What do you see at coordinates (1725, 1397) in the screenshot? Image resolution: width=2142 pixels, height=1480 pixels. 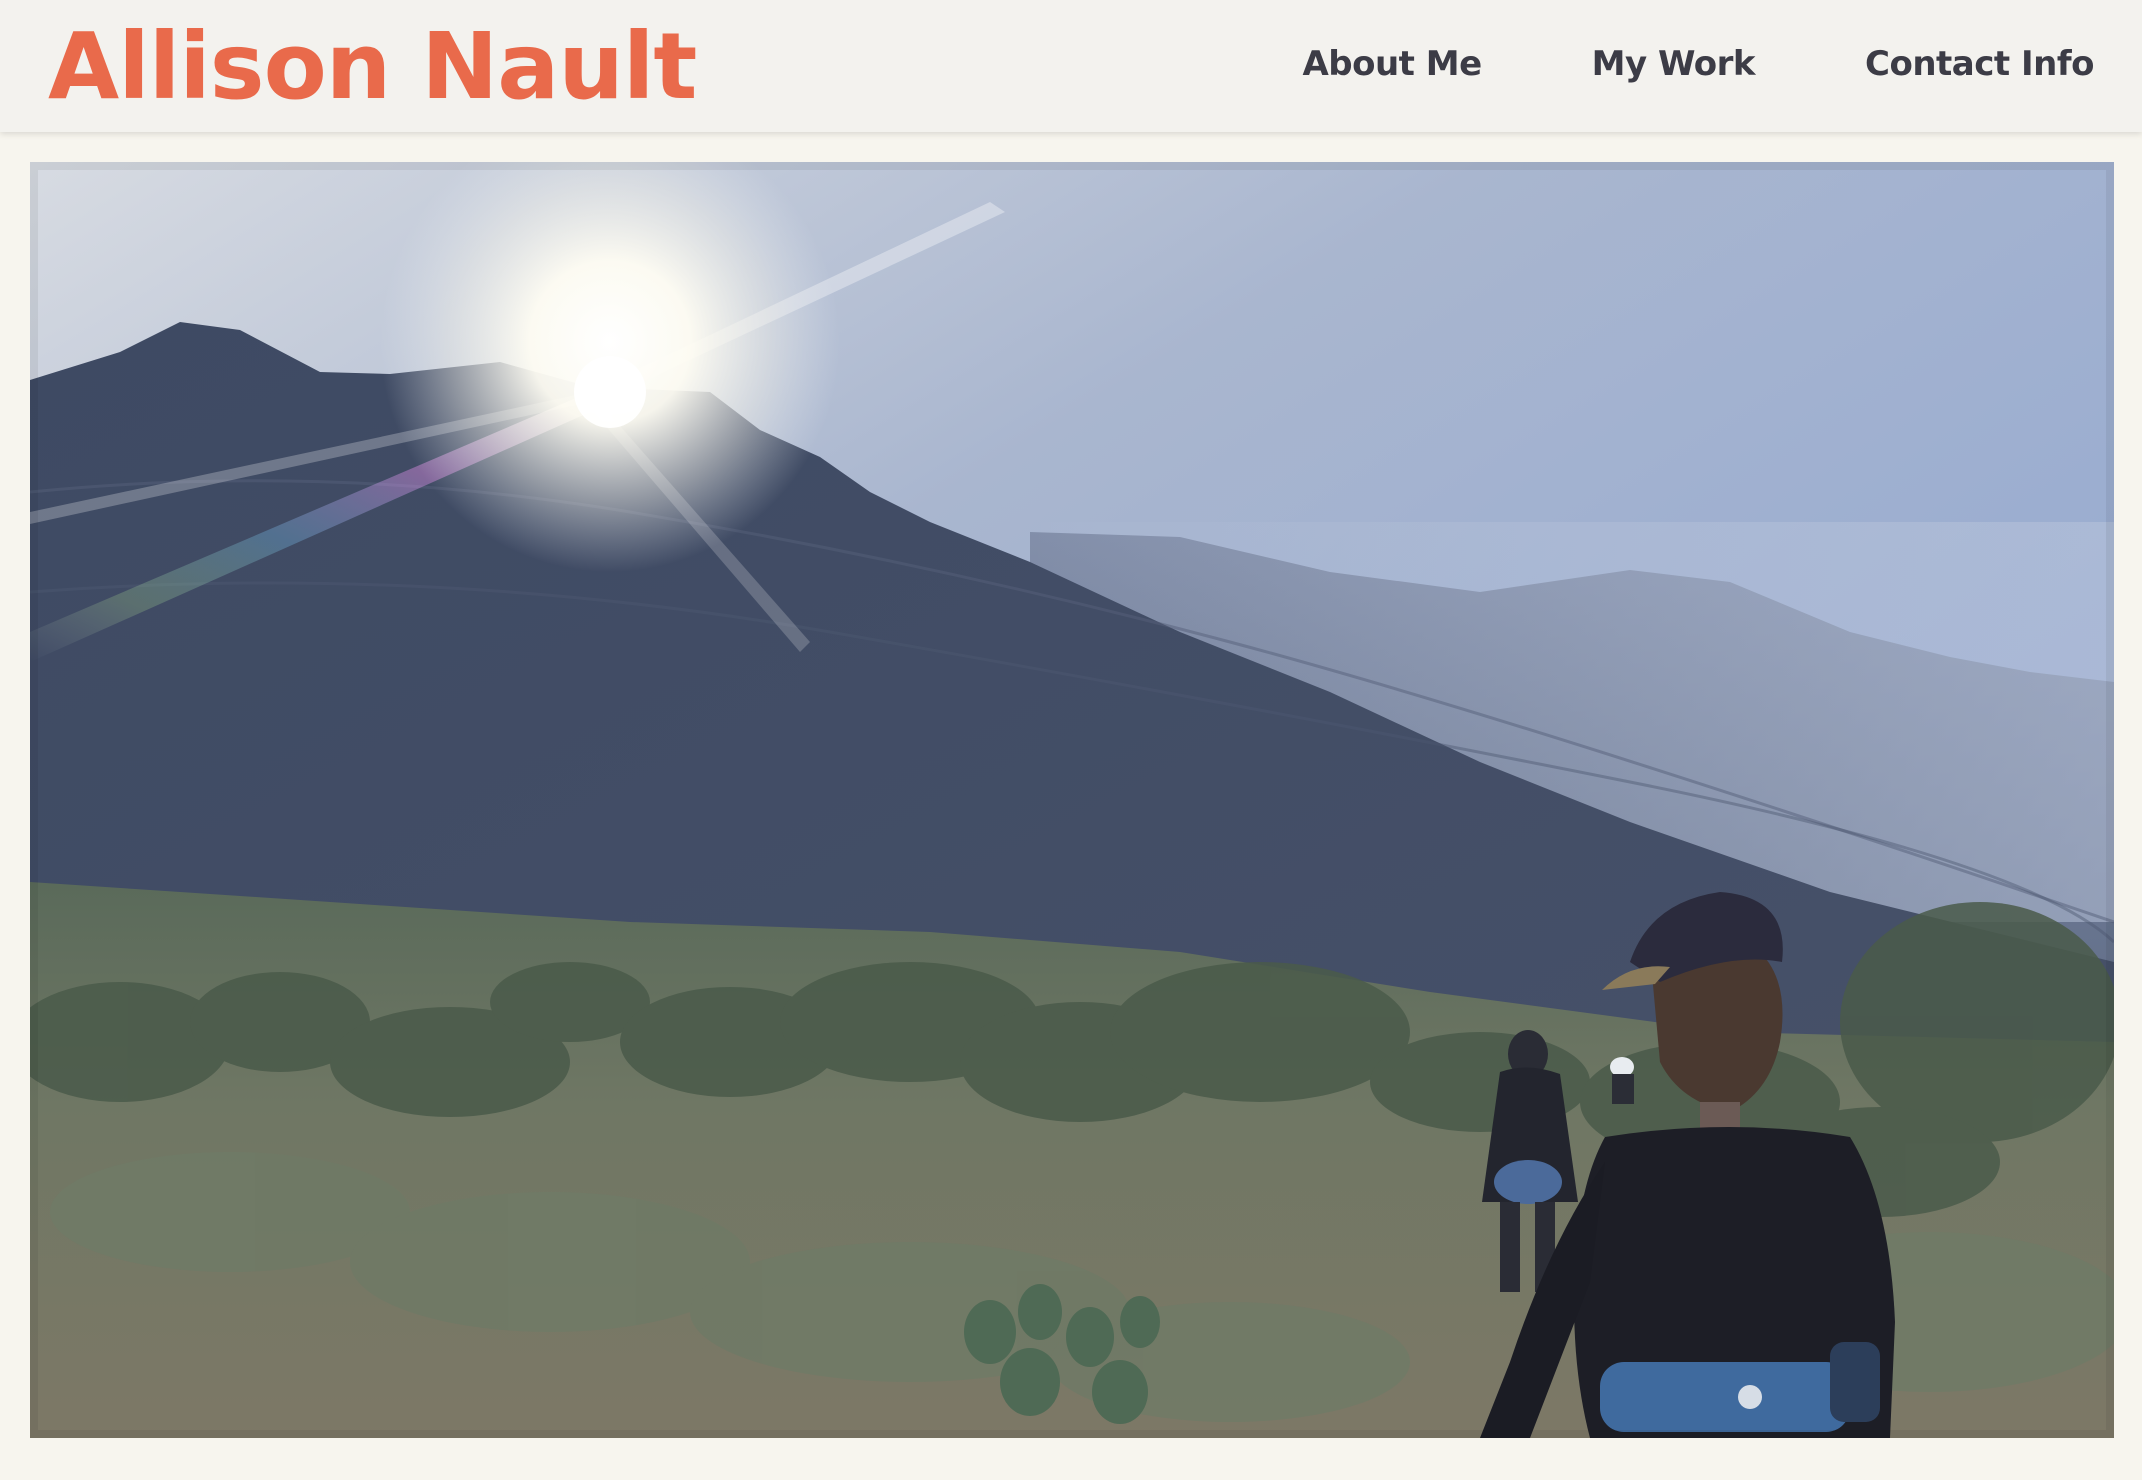 I see `blue-waist-pack` at bounding box center [1725, 1397].